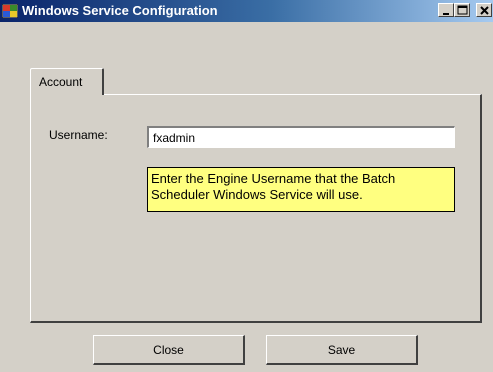 The width and height of the screenshot is (493, 372). What do you see at coordinates (10, 11) in the screenshot?
I see `app-icon` at bounding box center [10, 11].